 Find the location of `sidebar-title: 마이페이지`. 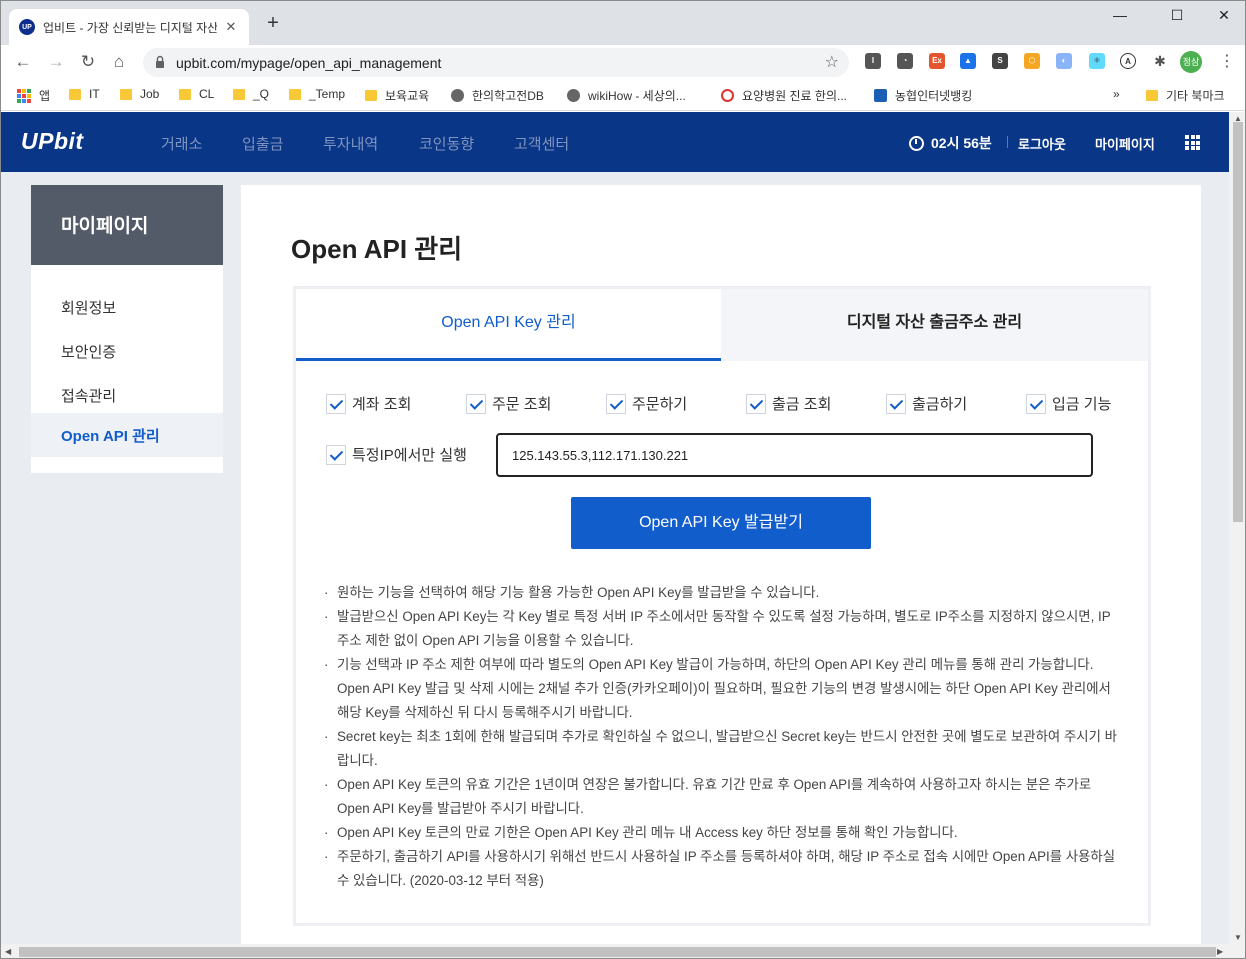

sidebar-title: 마이페이지 is located at coordinates (127, 225).